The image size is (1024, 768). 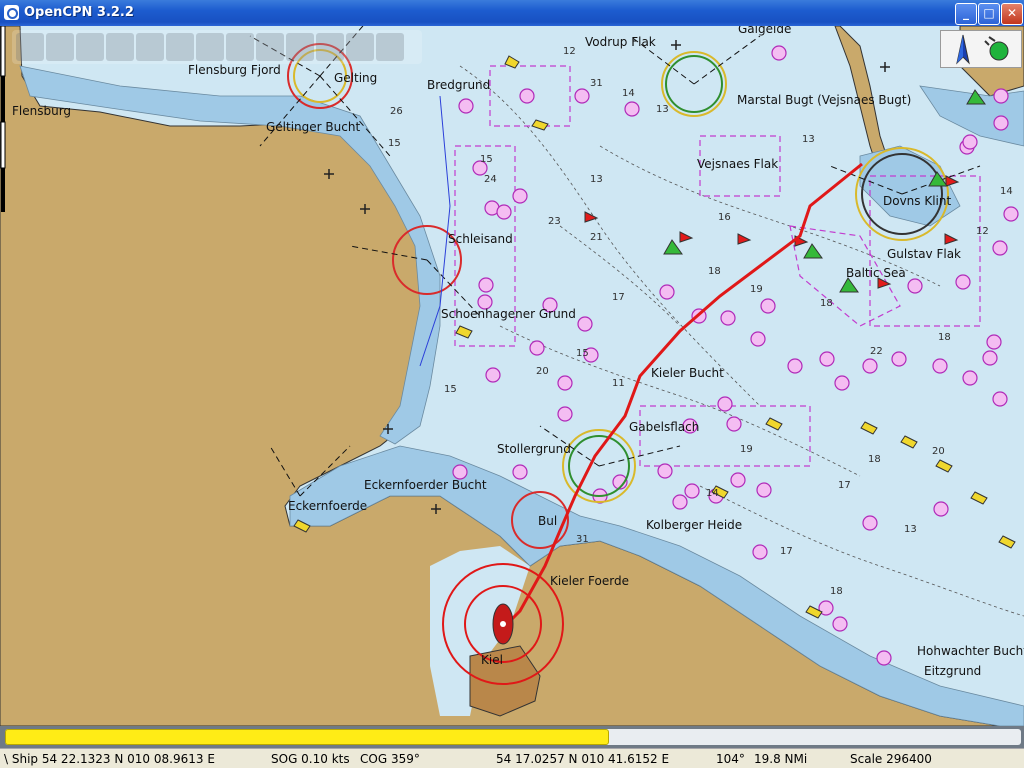 I want to click on maximize-button: □, so click(x=989, y=14).